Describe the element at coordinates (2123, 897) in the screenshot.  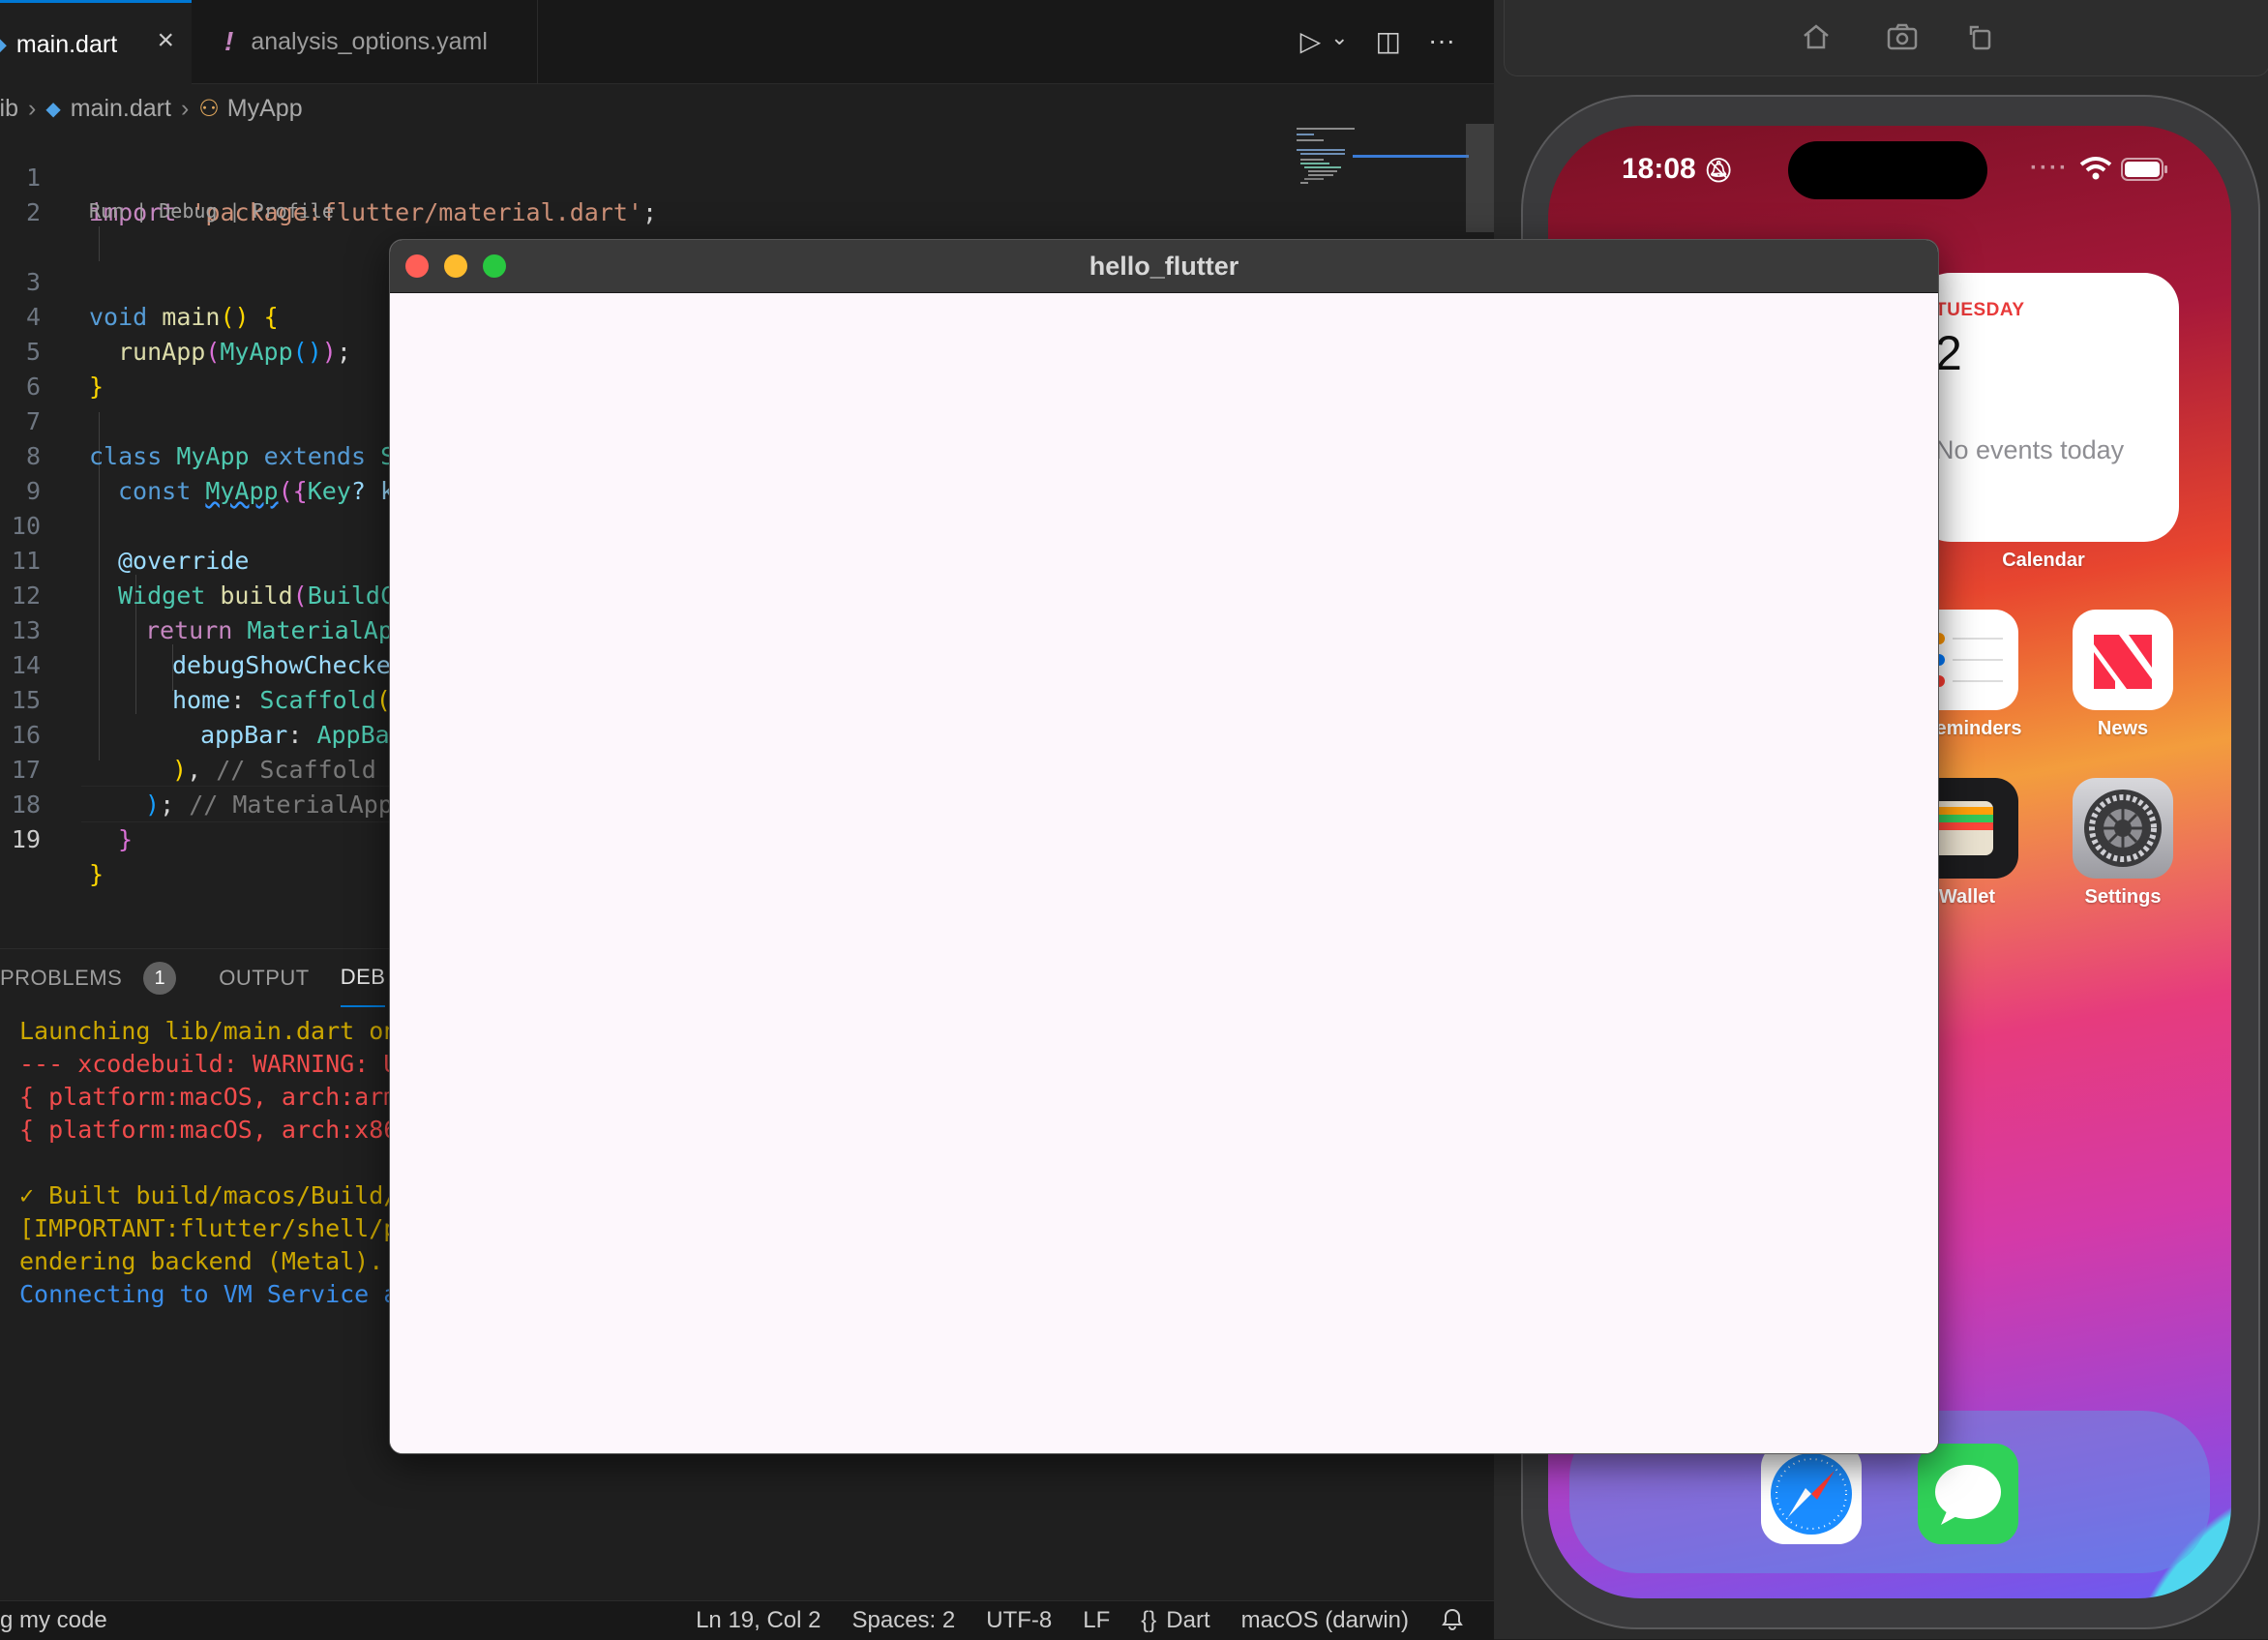
I see `settings-label: Settings` at that location.